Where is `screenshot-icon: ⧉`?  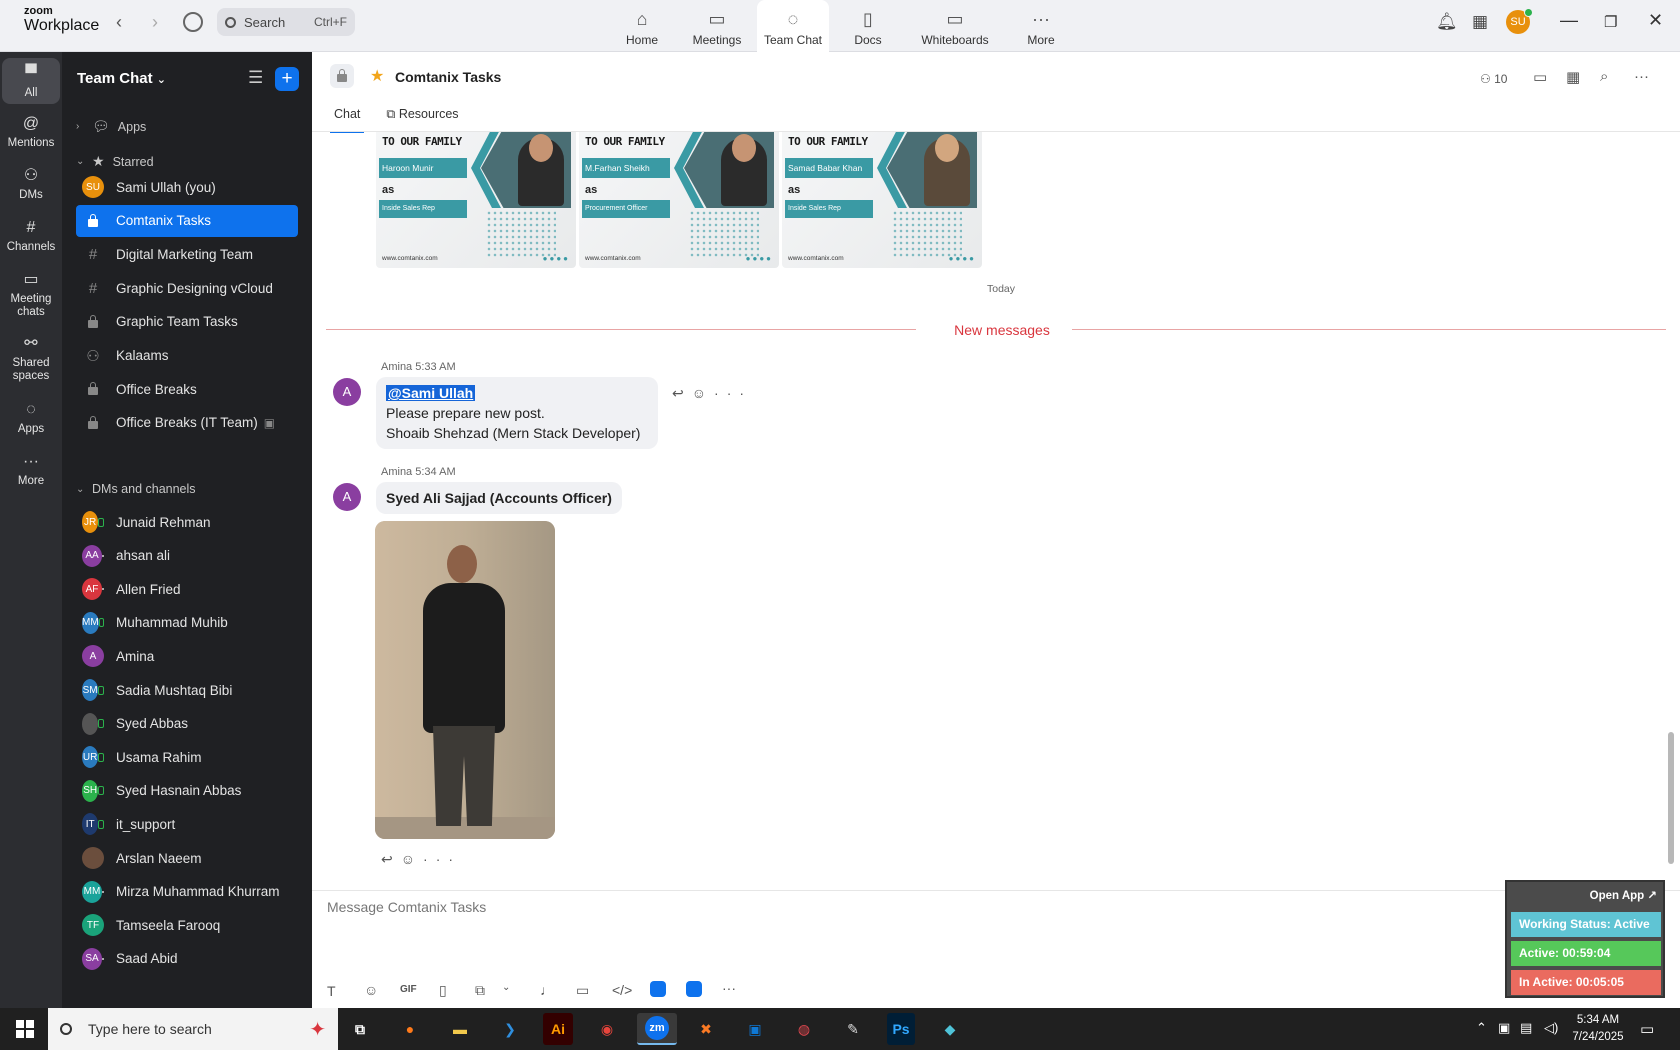
screenshot-icon: ⧉ is located at coordinates (480, 990).